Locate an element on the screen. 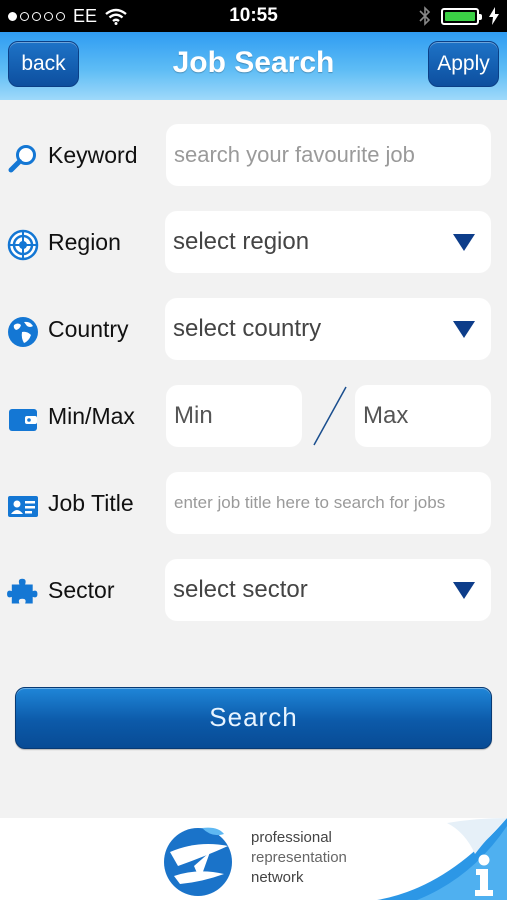 Image resolution: width=507 pixels, height=900 pixels. org-line-2: representation is located at coordinates (299, 857).